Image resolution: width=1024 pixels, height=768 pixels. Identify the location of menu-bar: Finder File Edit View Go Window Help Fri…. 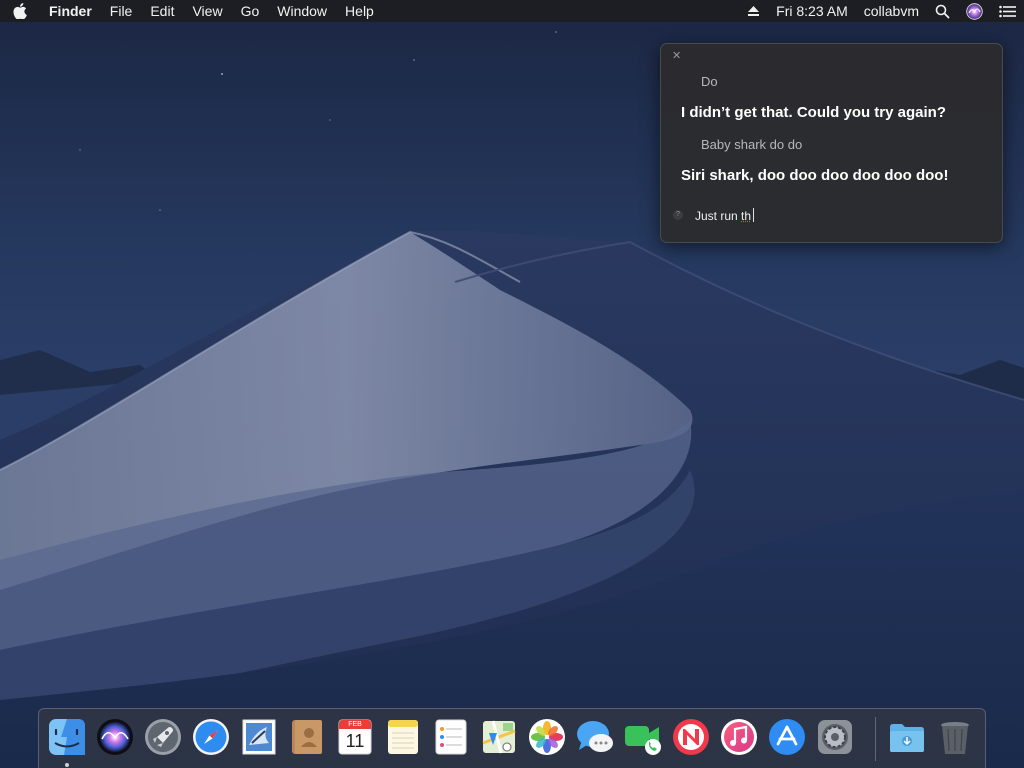
(512, 11).